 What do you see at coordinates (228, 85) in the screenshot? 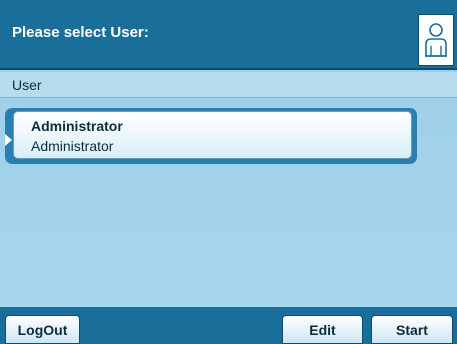
I see `column-header: User` at bounding box center [228, 85].